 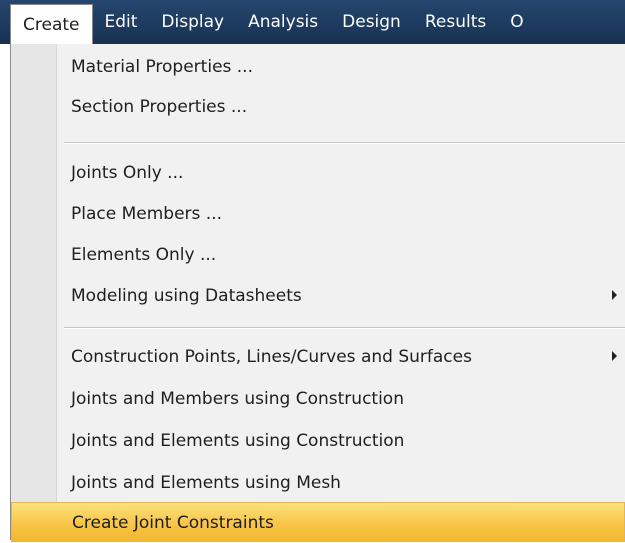 I want to click on menu-results: Results, so click(x=455, y=22).